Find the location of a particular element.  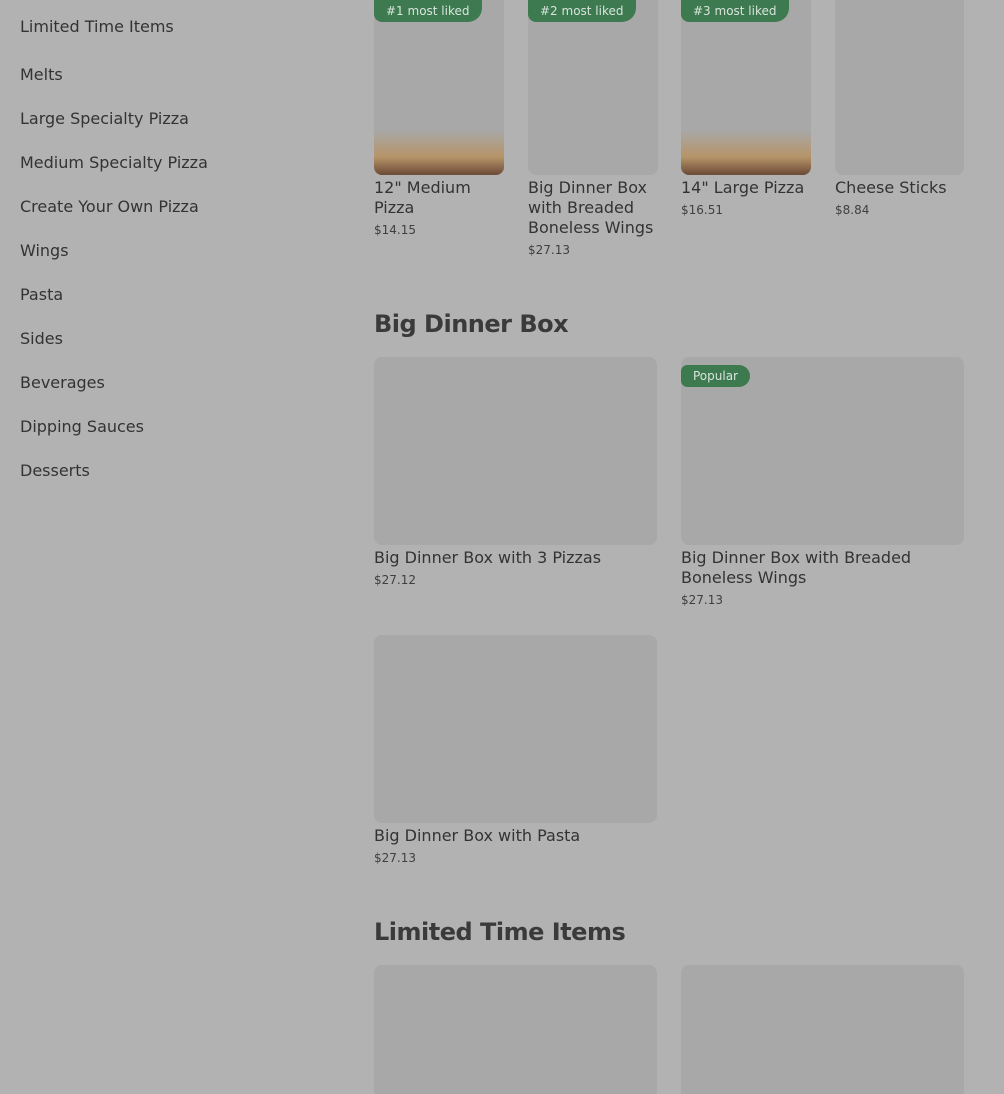

section-title-limited-time-items: Limited Time Items is located at coordinates (500, 932).